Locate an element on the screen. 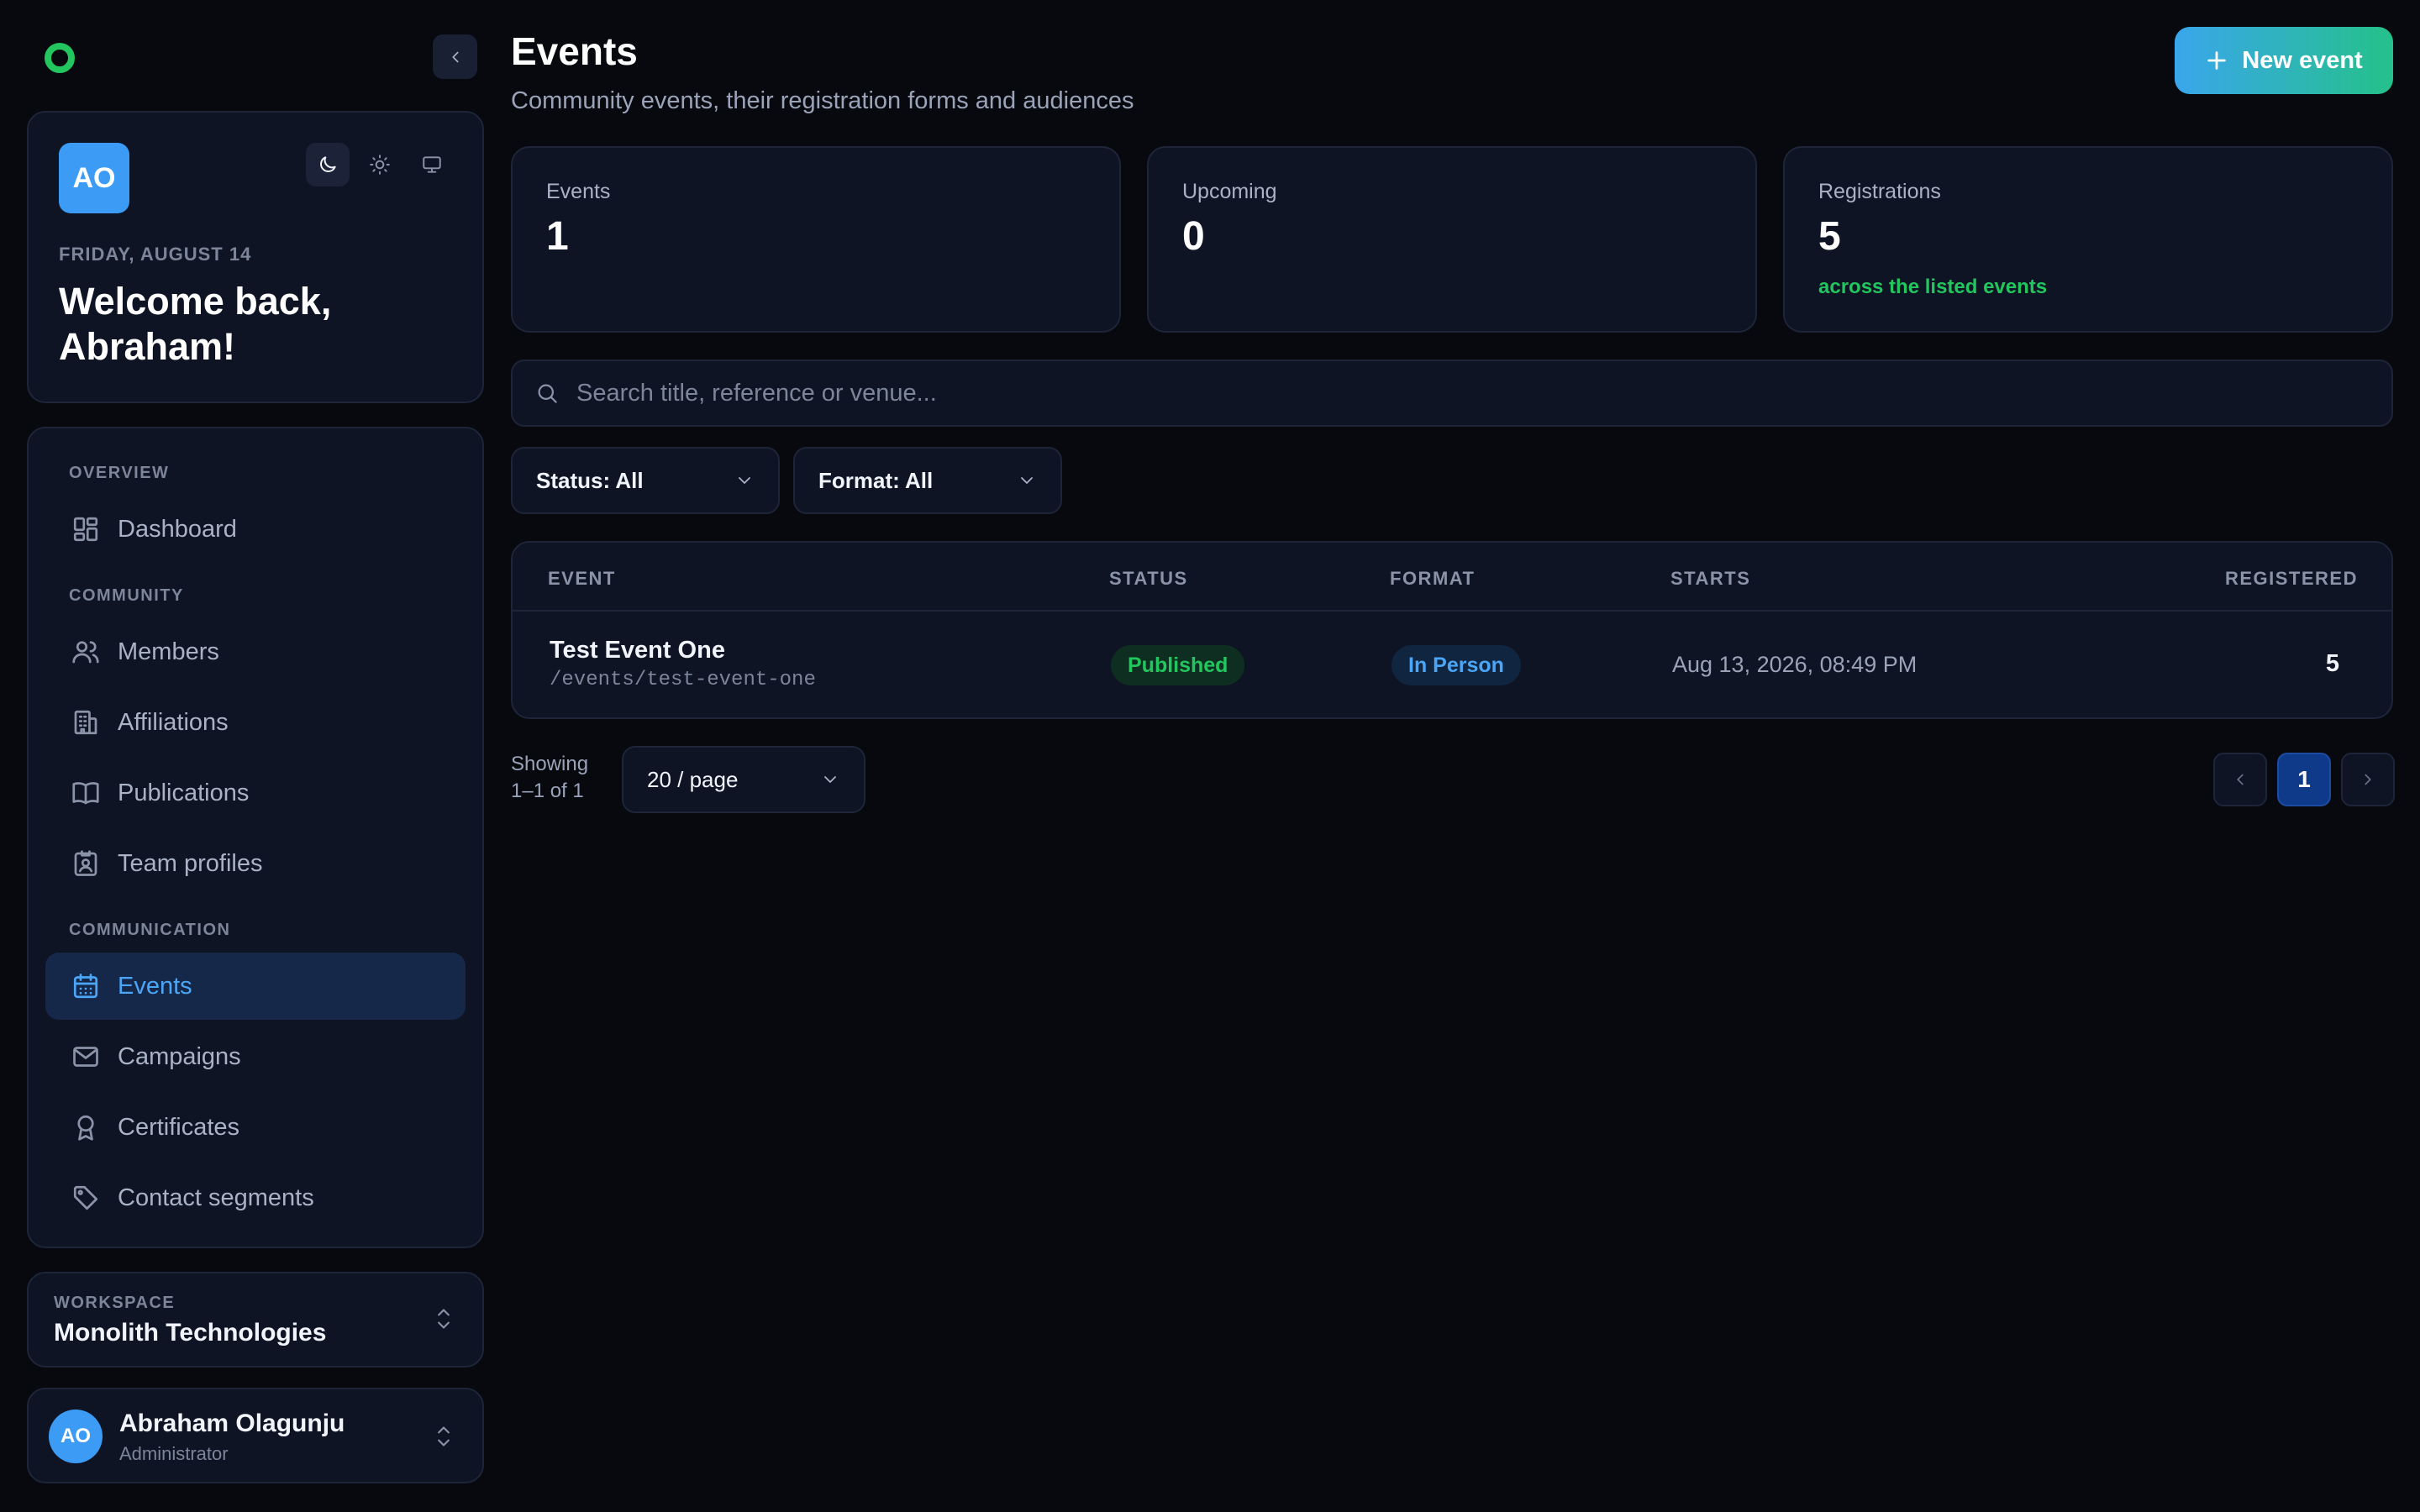  sidebar-item-label: Certificates is located at coordinates (179, 1127).